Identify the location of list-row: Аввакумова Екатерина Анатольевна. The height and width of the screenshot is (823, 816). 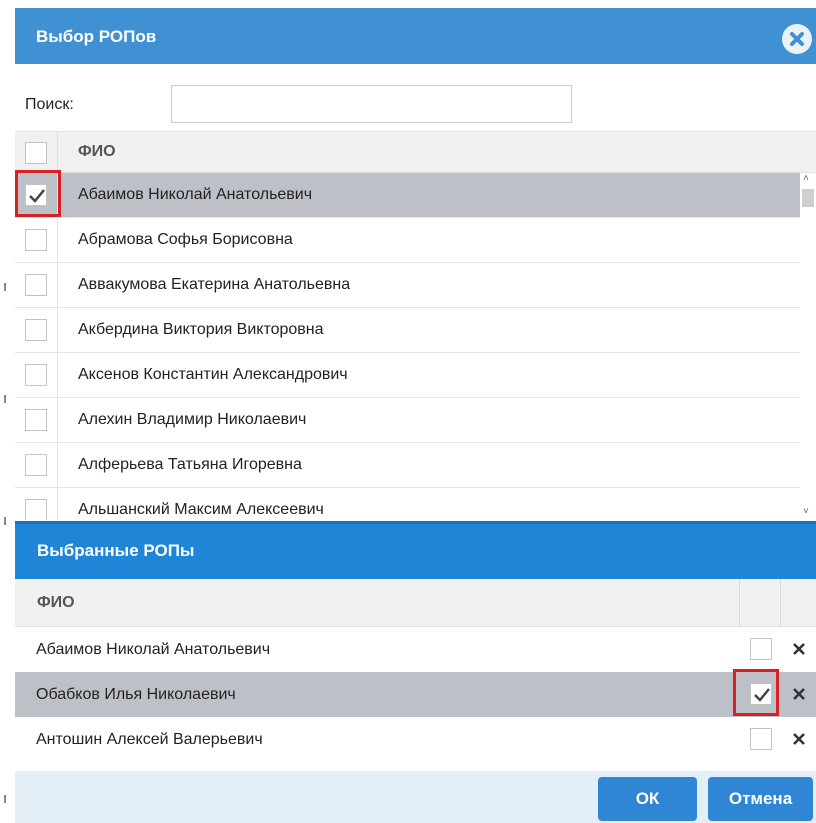
(407, 285).